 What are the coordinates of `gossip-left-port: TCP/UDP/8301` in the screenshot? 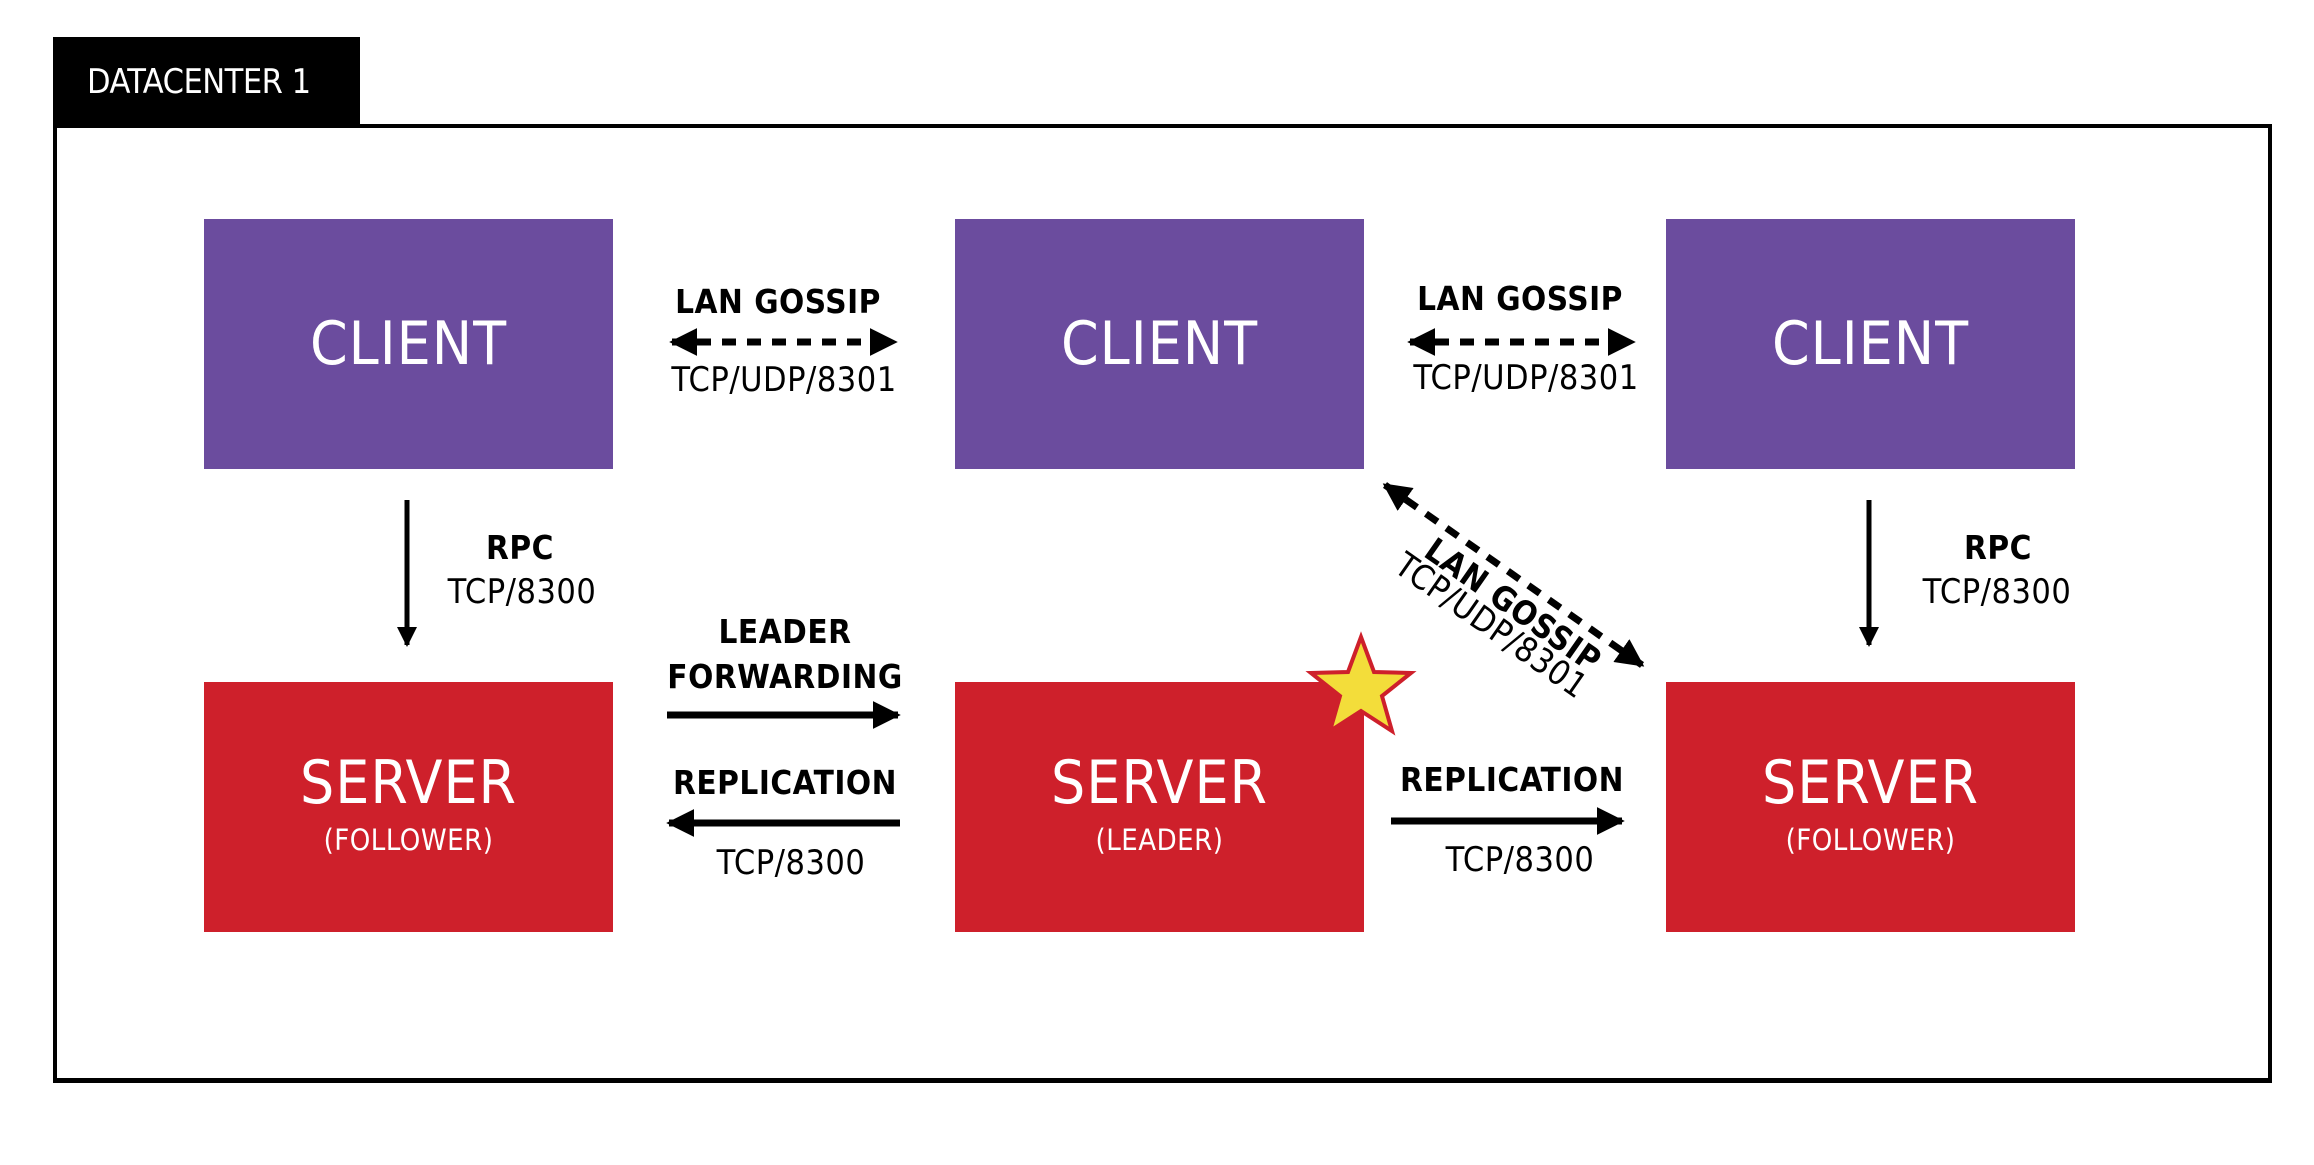 It's located at (784, 380).